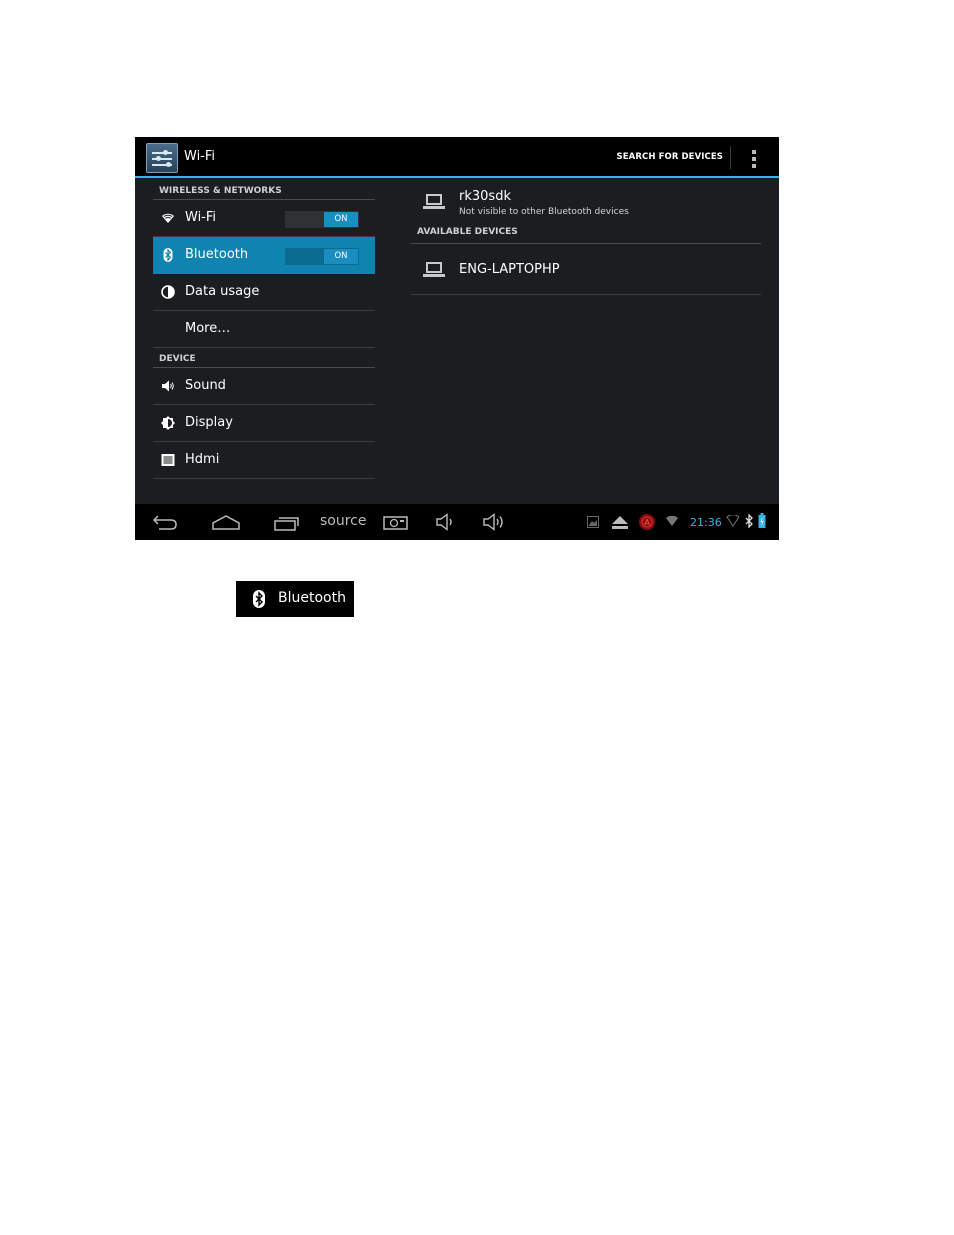 The width and height of the screenshot is (954, 1235). Describe the element at coordinates (457, 157) in the screenshot. I see `action-bar: Wi-Fi SEARCH FOR DEVICES` at that location.